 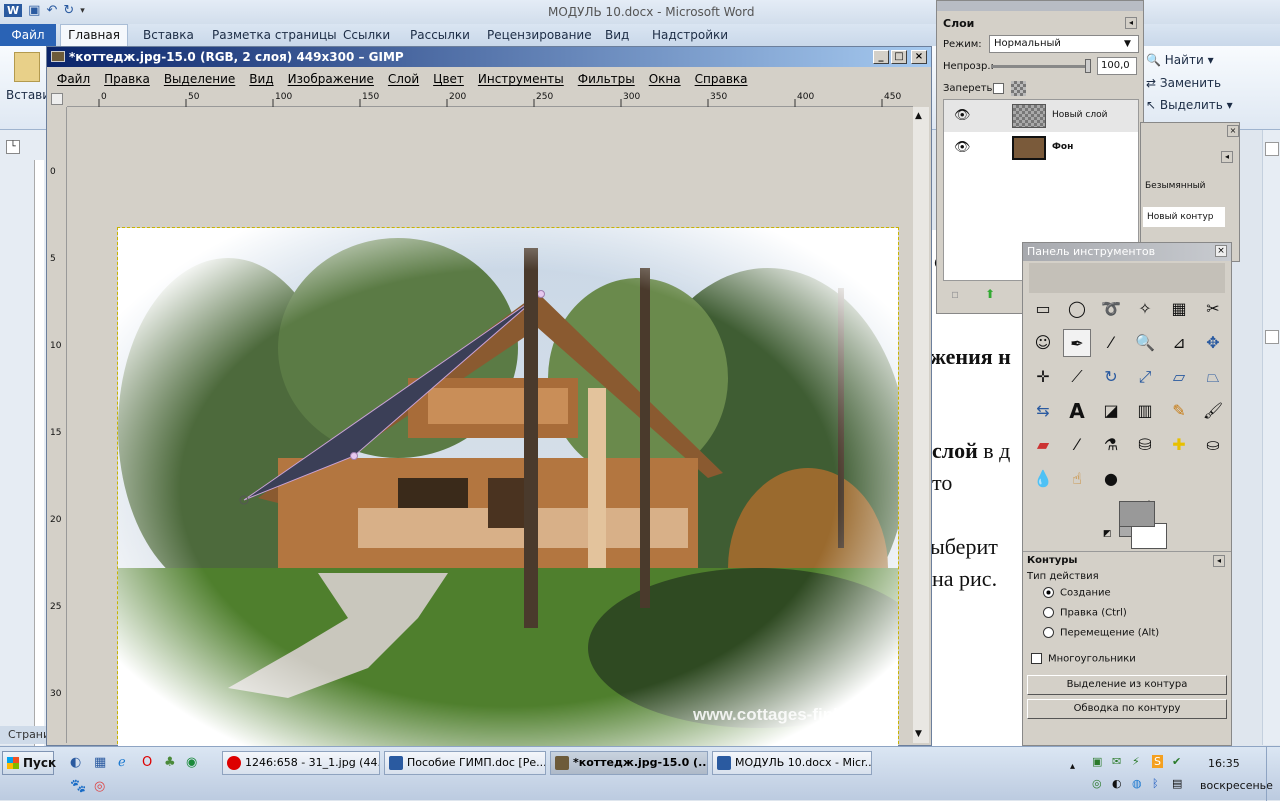 I want to click on tray-icon: ◐, so click(x=1117, y=783).